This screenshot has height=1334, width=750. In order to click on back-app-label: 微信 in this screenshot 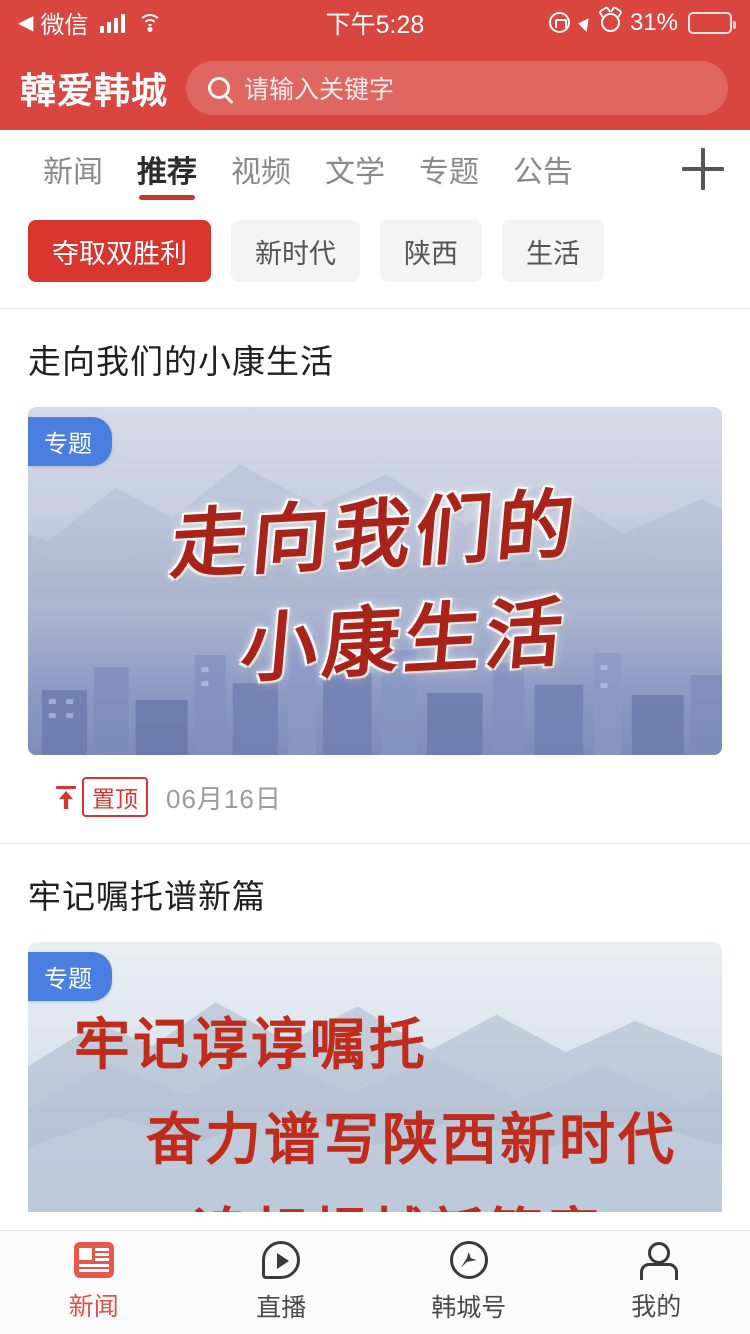, I will do `click(64, 22)`.